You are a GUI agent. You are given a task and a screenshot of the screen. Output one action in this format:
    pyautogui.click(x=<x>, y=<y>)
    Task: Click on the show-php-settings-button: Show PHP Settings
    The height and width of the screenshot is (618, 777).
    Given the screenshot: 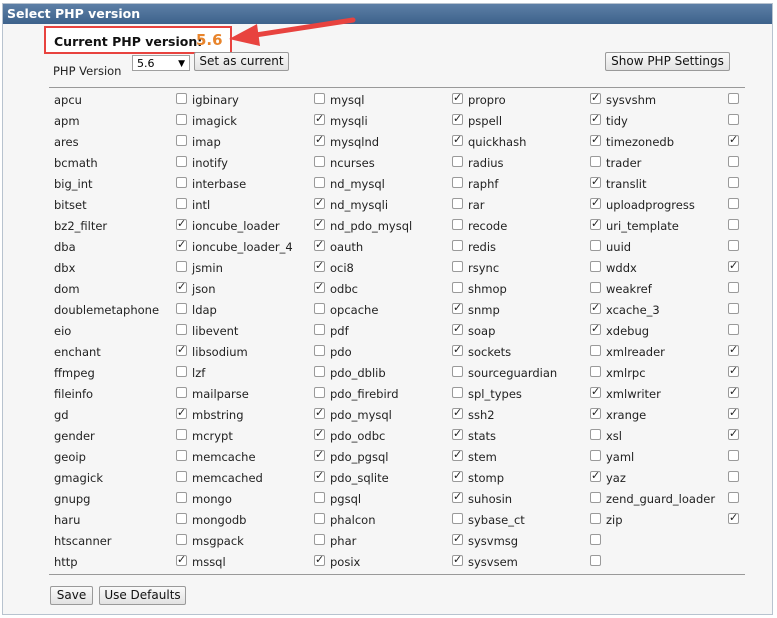 What is the action you would take?
    pyautogui.click(x=667, y=61)
    